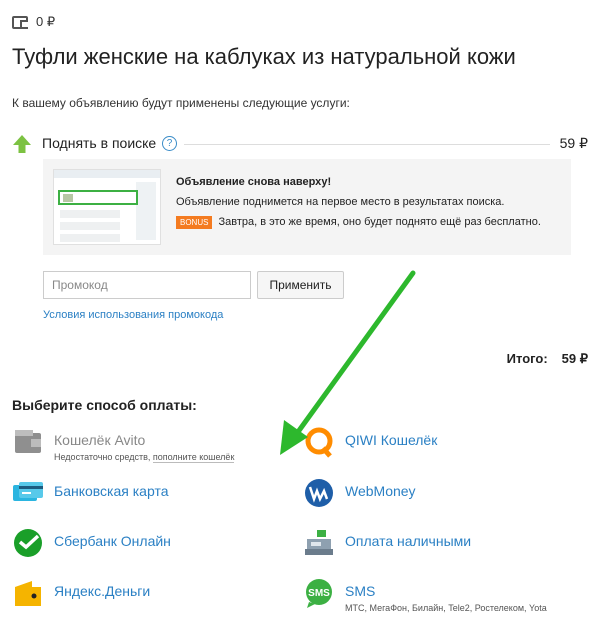  What do you see at coordinates (319, 543) in the screenshot?
I see `cash-register-icon` at bounding box center [319, 543].